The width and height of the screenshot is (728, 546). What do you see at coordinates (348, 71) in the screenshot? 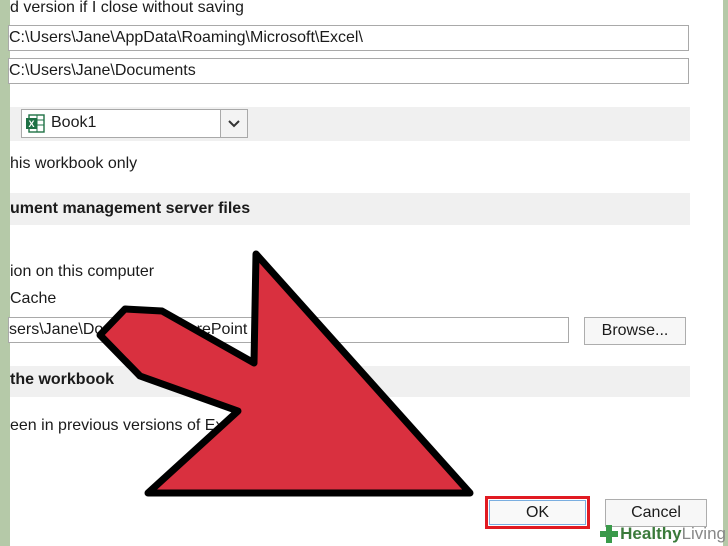
I see `default-local-location-field: C:\Users\Jane\Documents` at bounding box center [348, 71].